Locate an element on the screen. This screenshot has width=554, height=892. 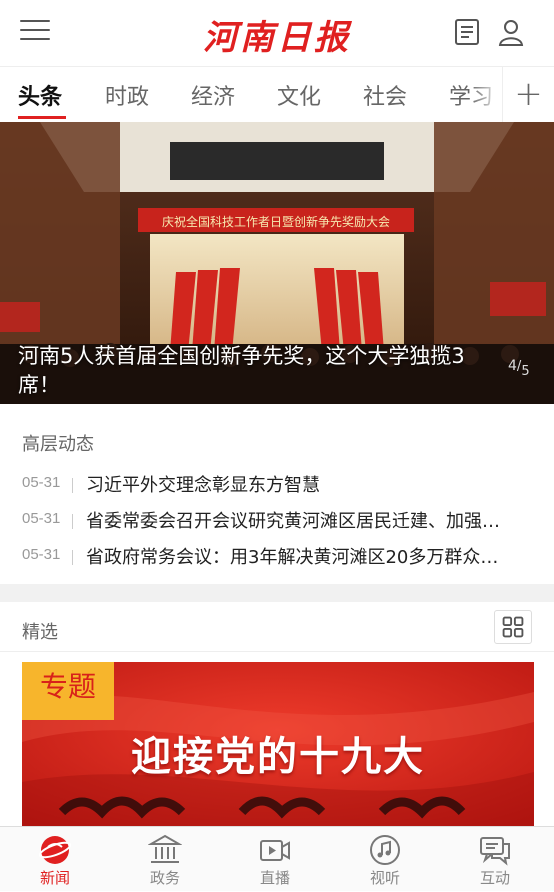
list-item: 05-31 习近平外交理念彰显东方智慧 is located at coordinates (282, 485).